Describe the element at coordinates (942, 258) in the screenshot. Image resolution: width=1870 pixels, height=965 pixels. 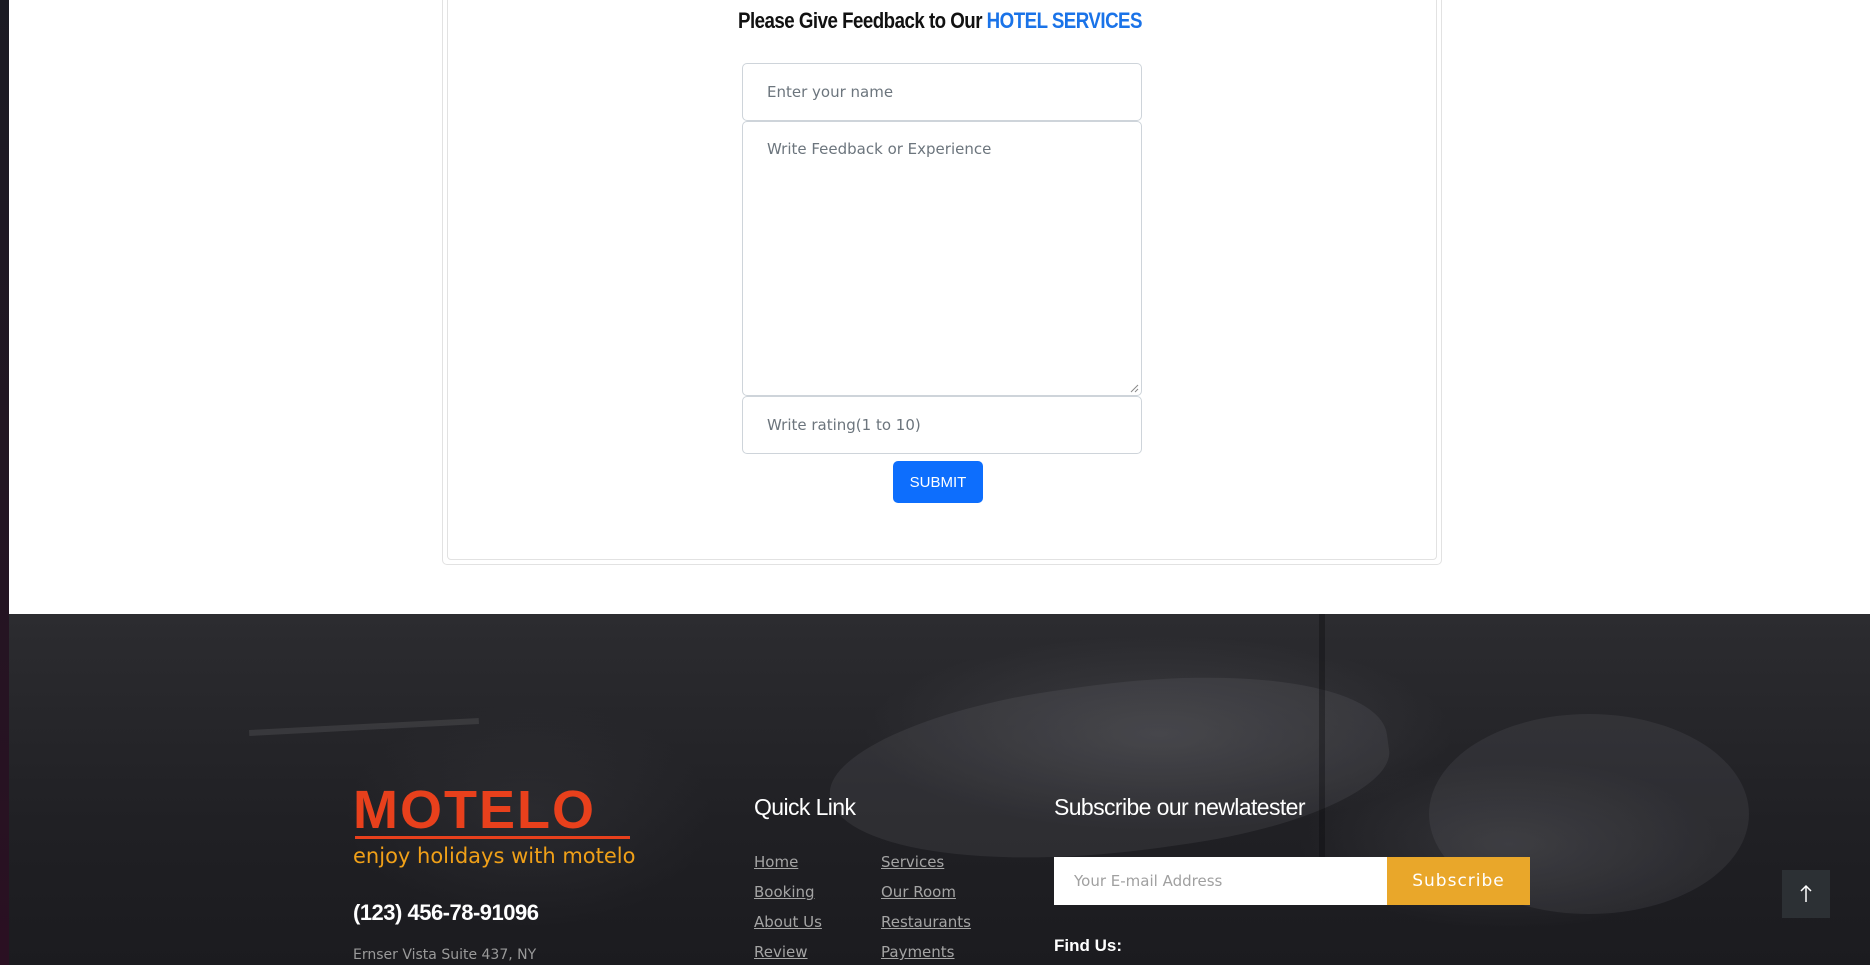
I see `feedback-textarea: Write Feedback or Experience` at that location.